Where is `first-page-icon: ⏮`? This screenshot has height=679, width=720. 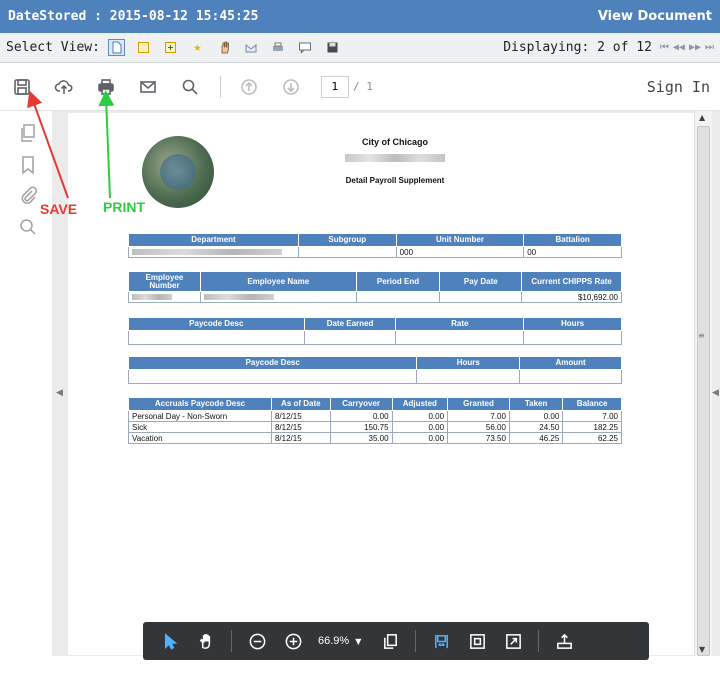
first-page-icon: ⏮ is located at coordinates (664, 47).